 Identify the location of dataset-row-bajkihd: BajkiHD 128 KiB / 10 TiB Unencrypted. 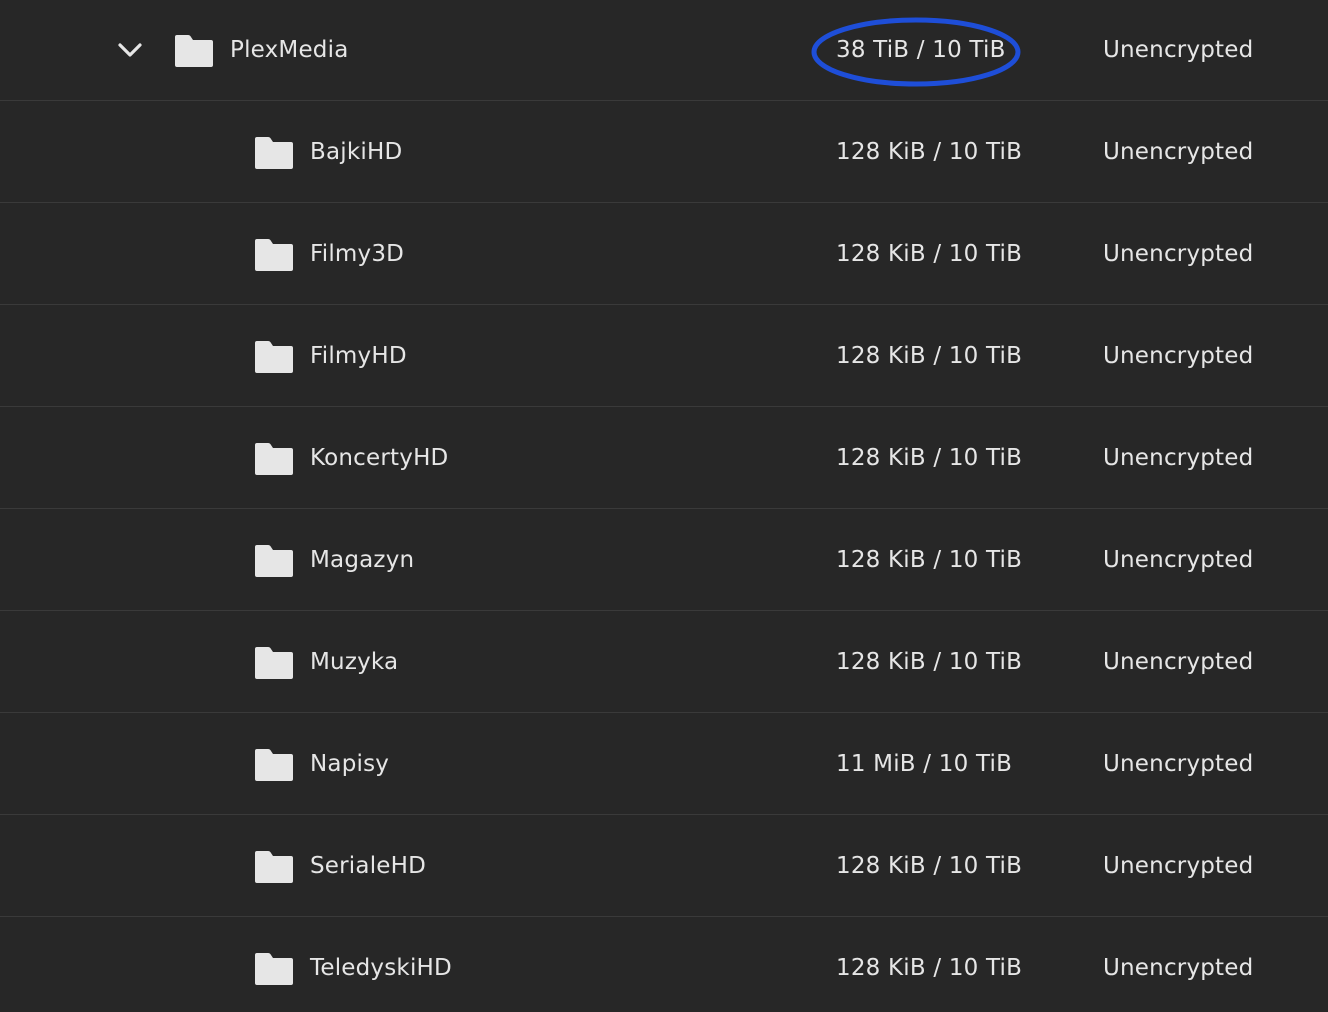
(664, 152).